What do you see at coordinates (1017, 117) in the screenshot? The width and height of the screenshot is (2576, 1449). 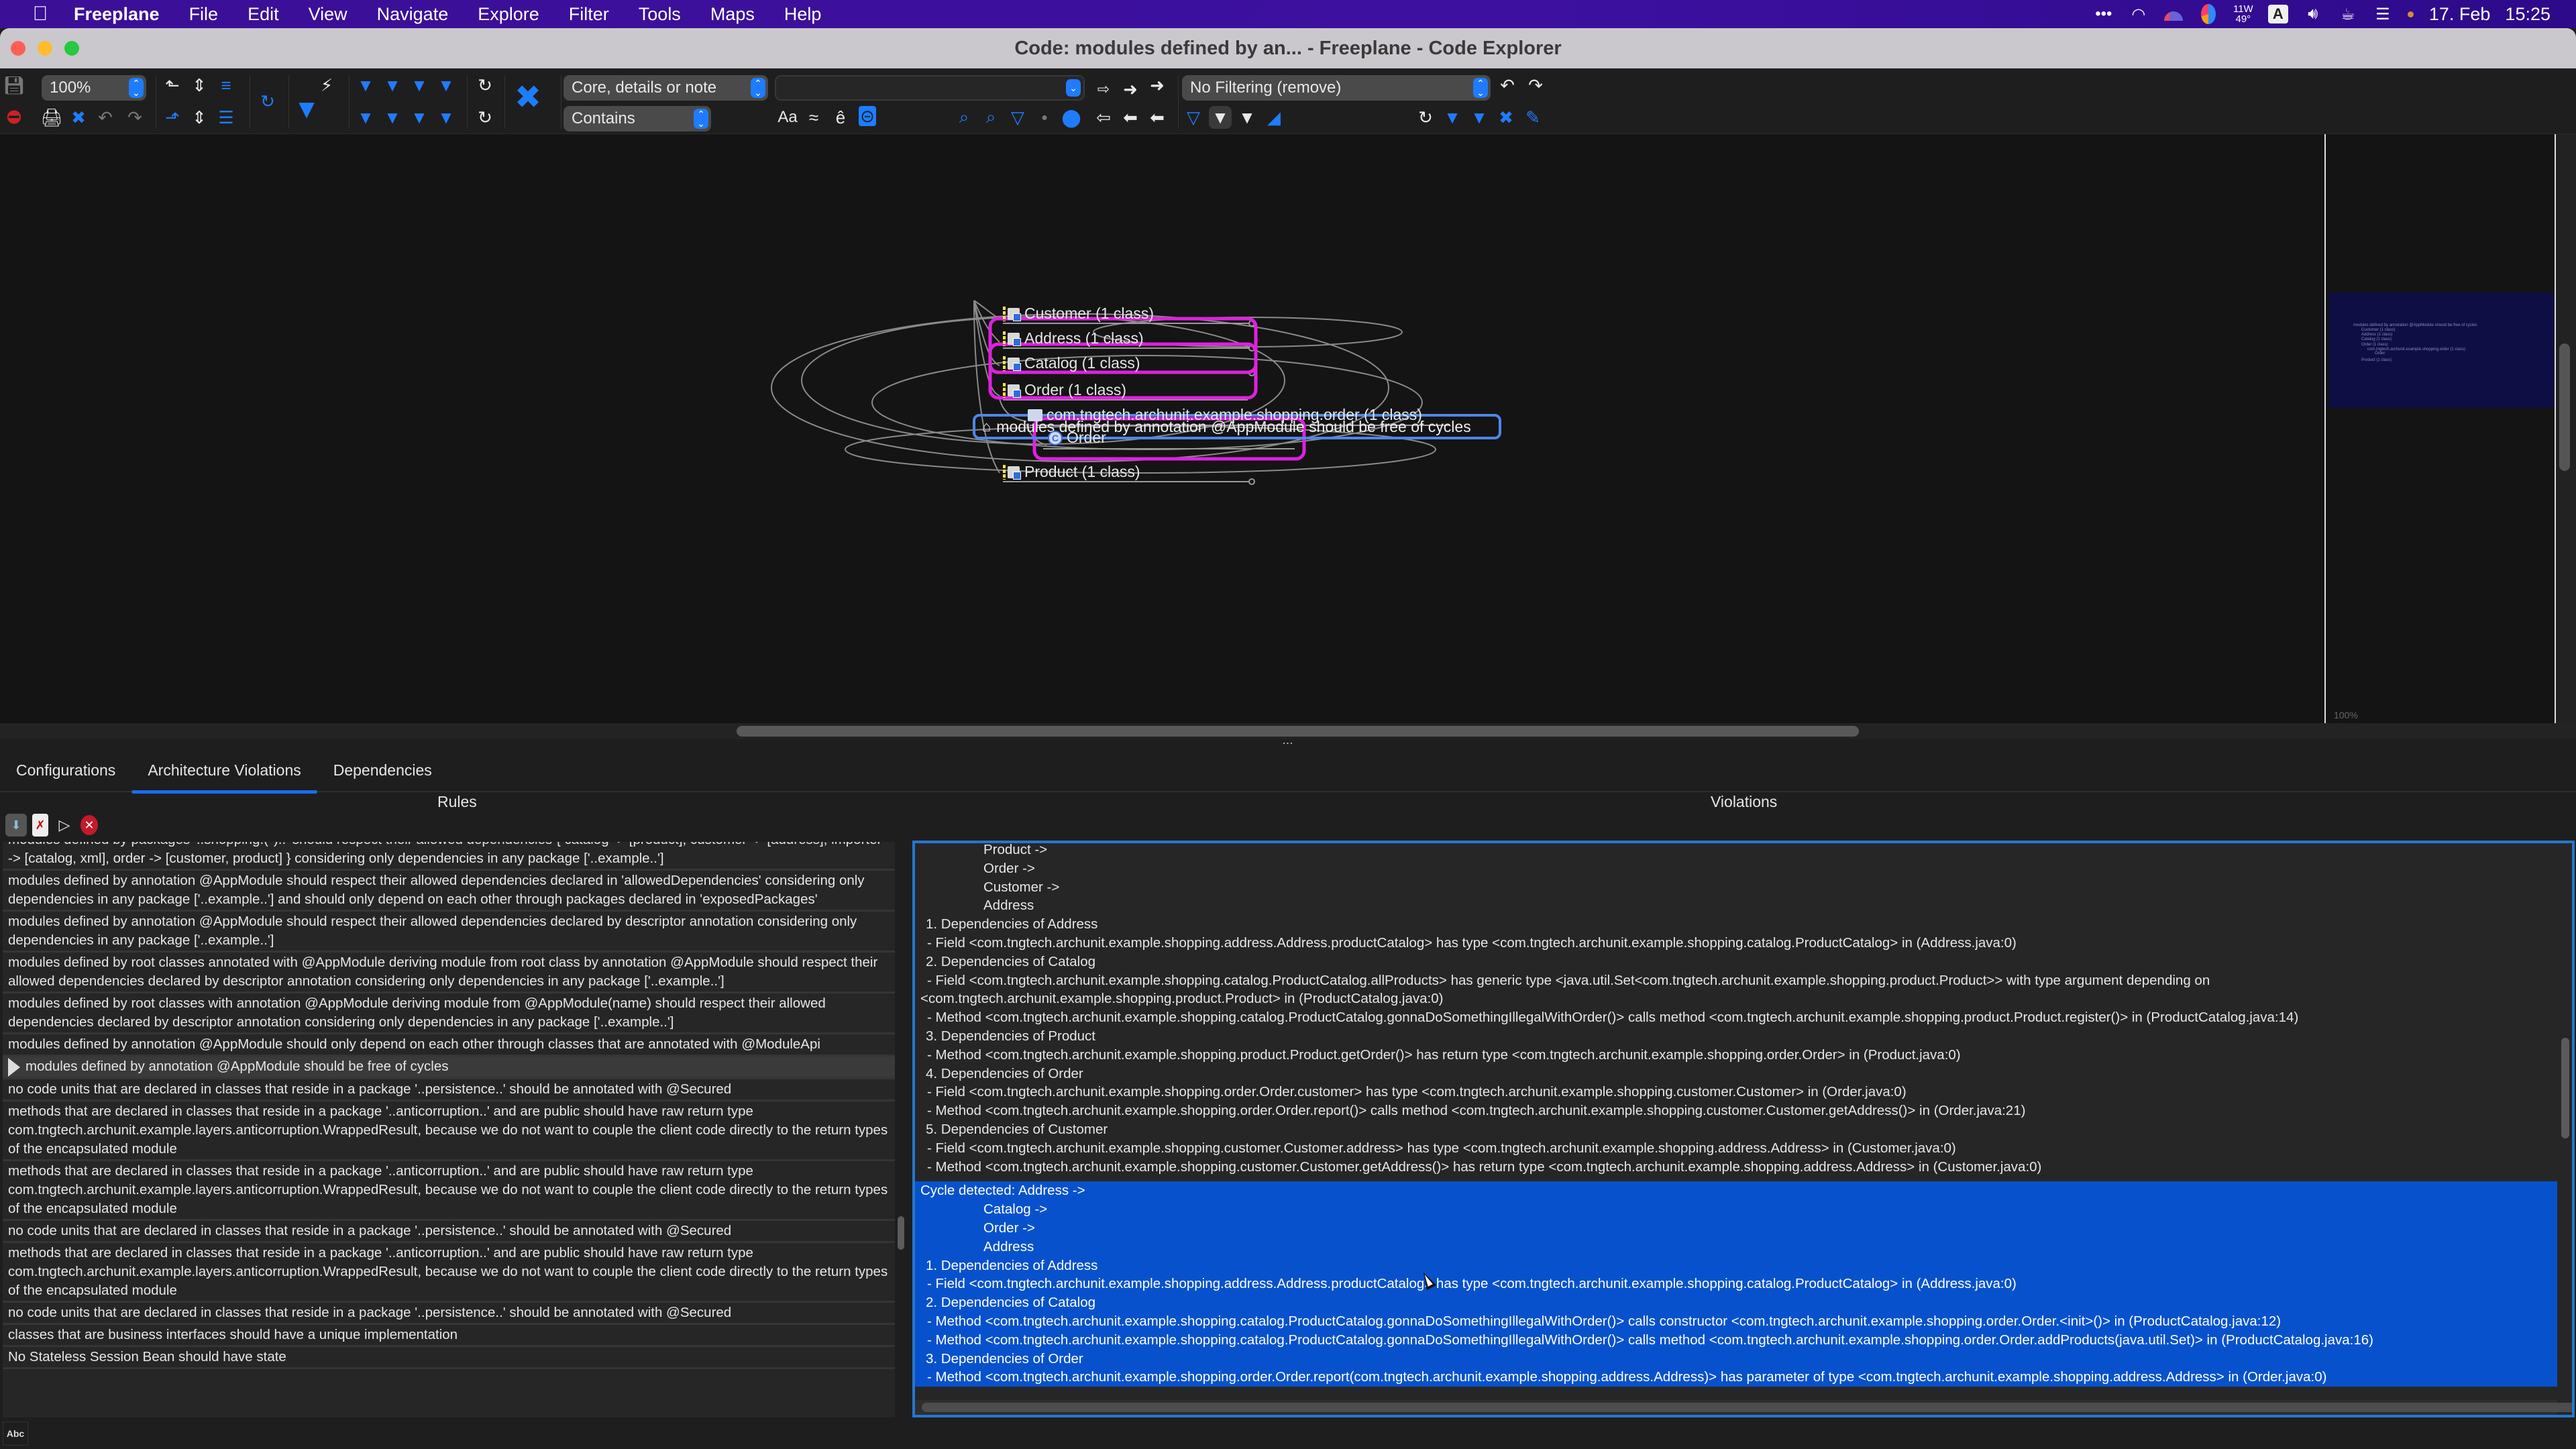 I see `filter-flash-icon: ▽` at bounding box center [1017, 117].